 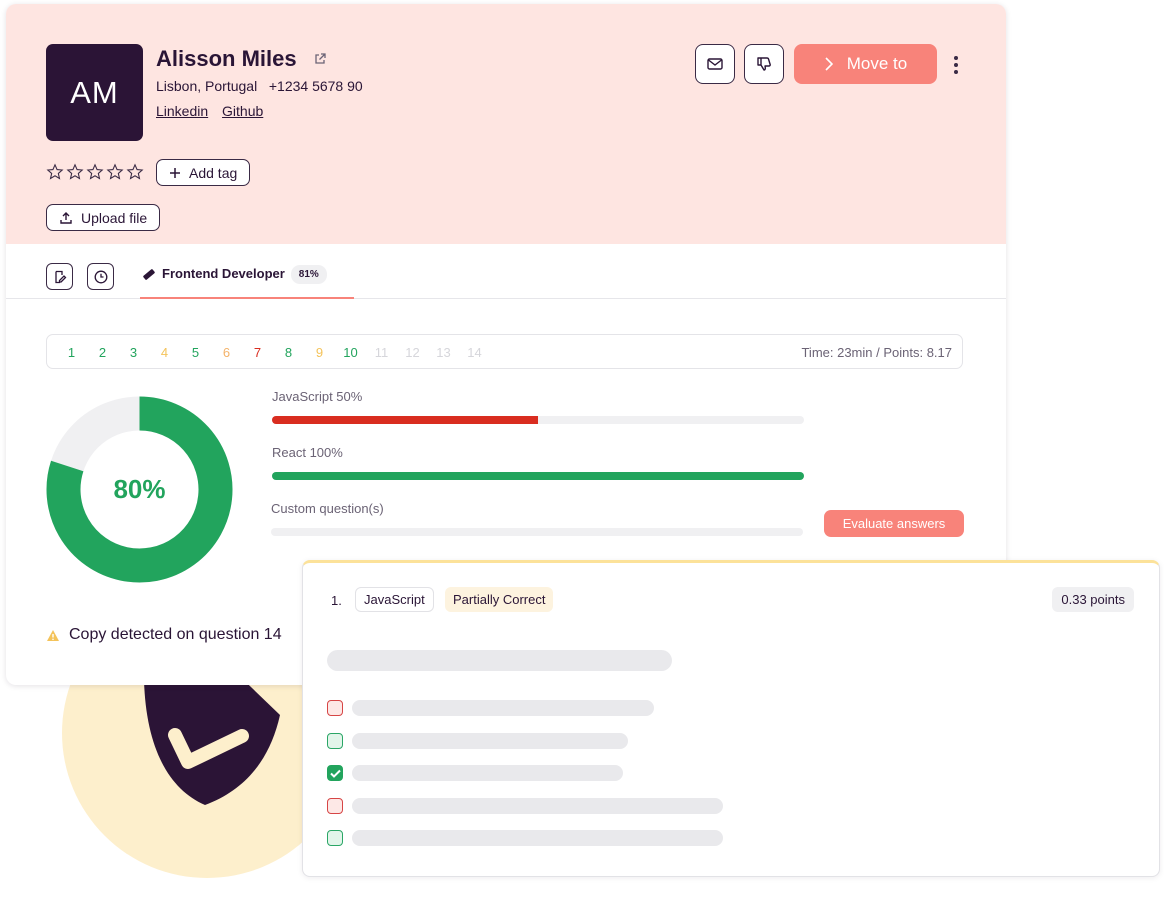 I want to click on question-number-item: 7, so click(x=257, y=352).